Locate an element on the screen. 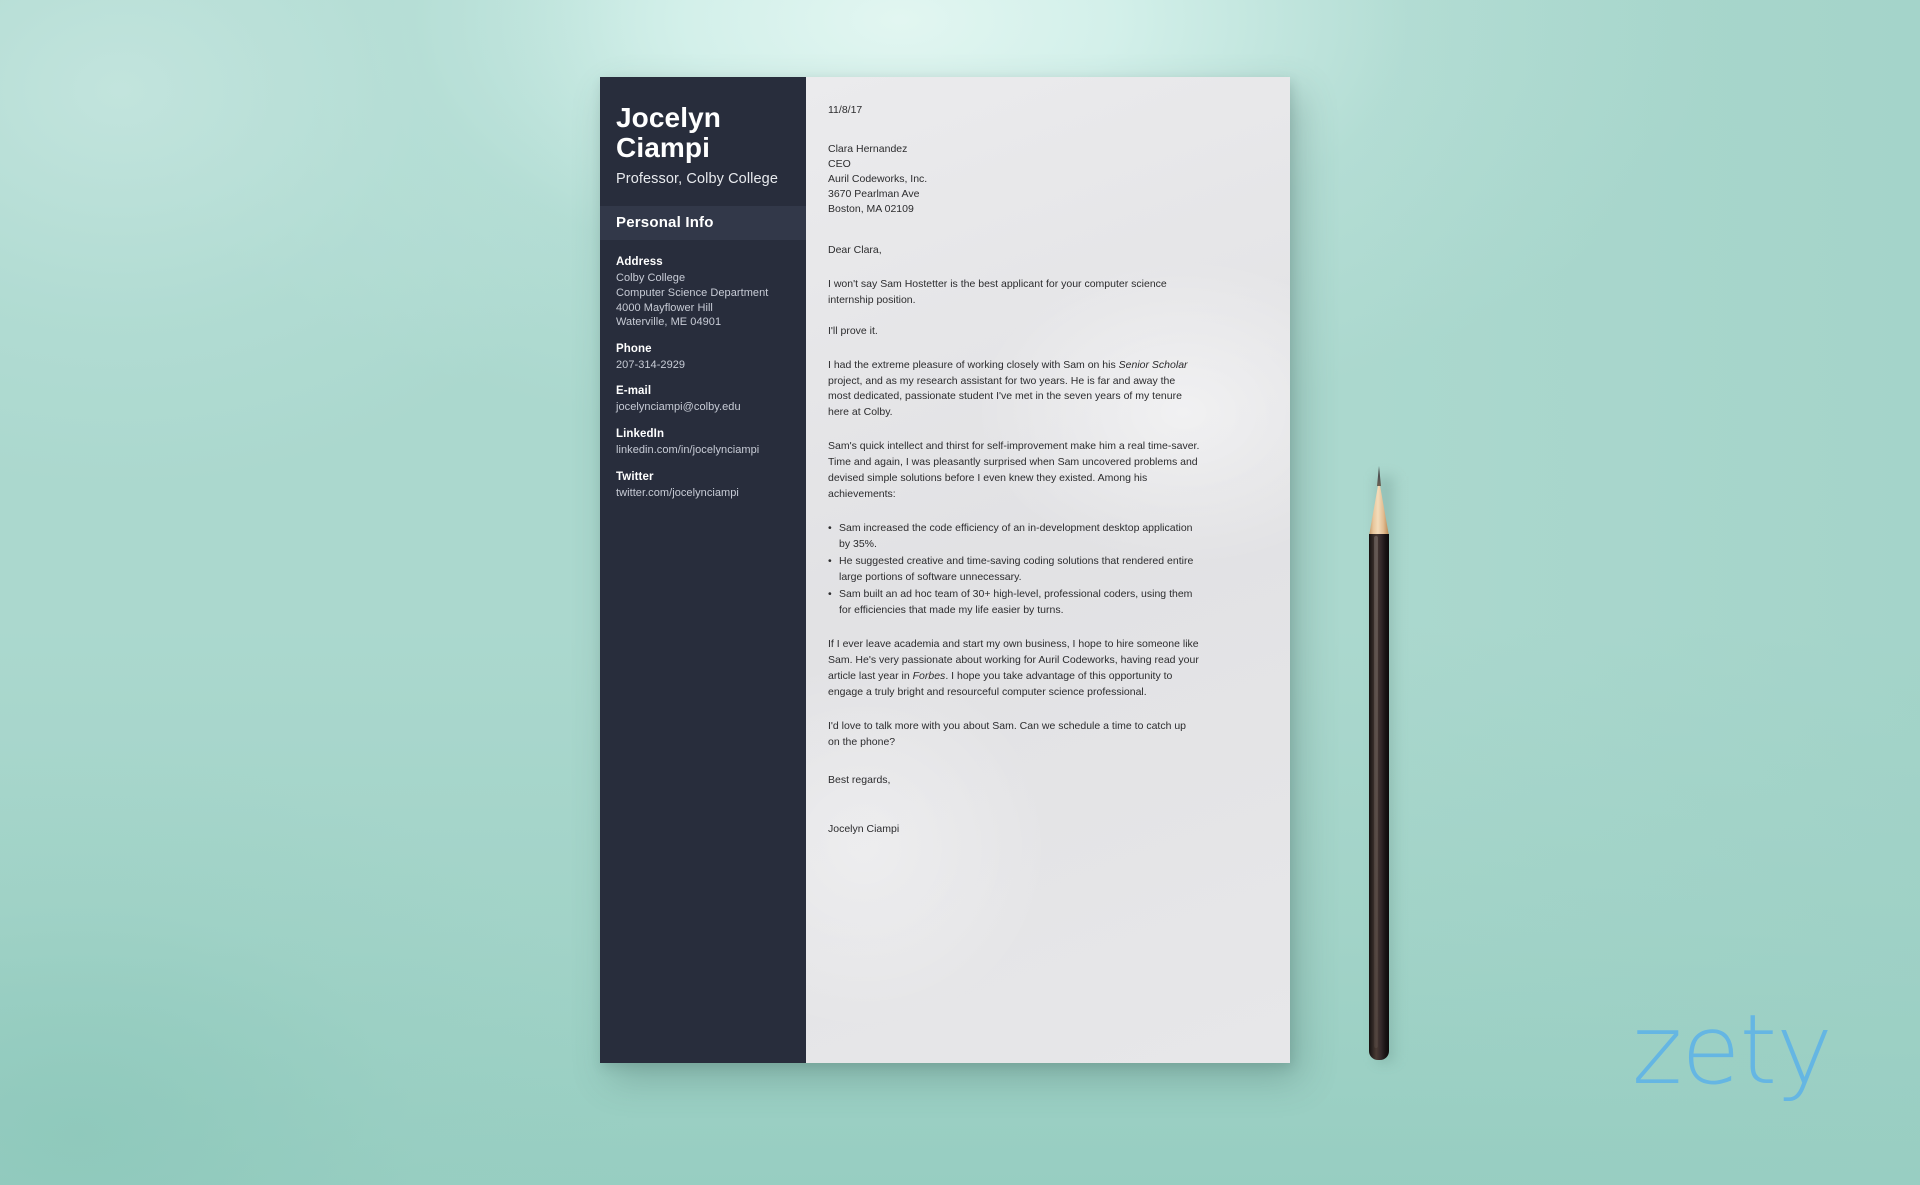 The image size is (1920, 1185). contact-value-email: jocelynciampi@colby.edu is located at coordinates (703, 407).